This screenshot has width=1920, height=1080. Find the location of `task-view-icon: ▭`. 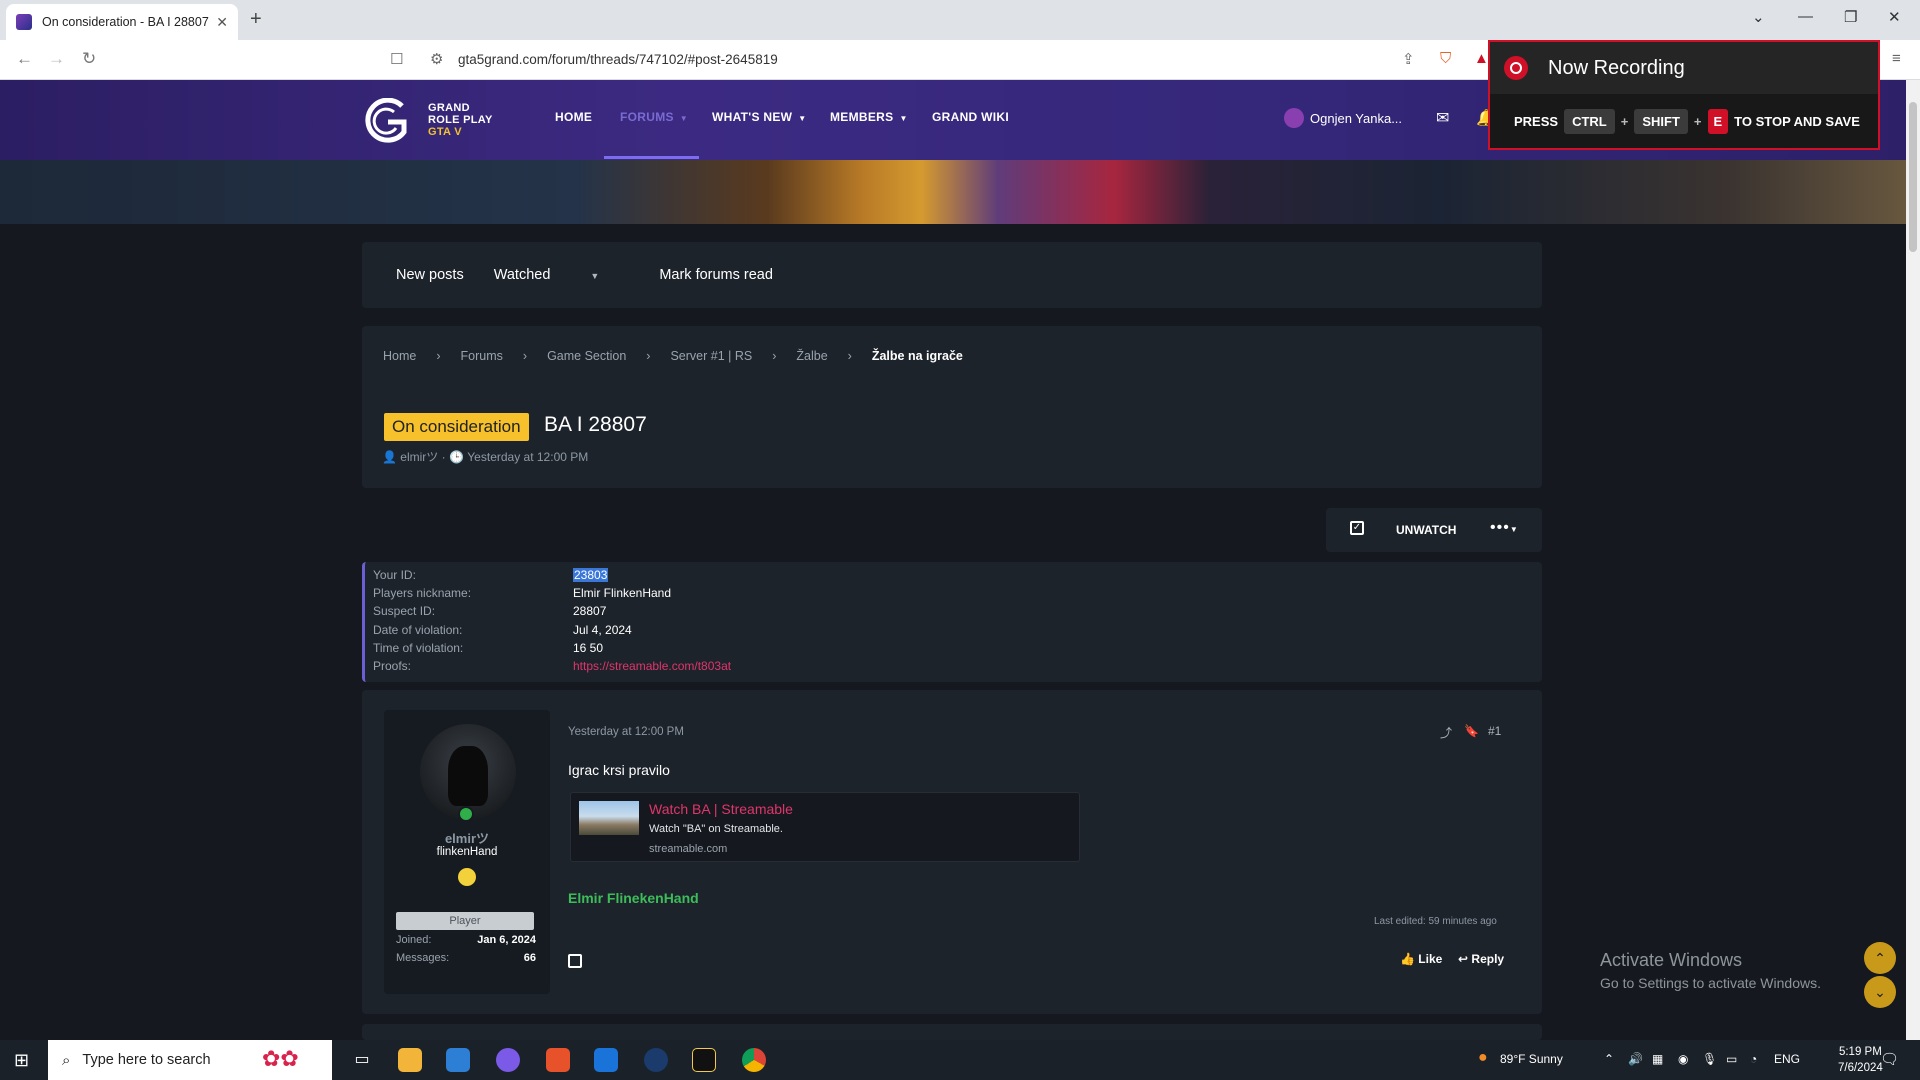

task-view-icon: ▭ is located at coordinates (362, 1060).